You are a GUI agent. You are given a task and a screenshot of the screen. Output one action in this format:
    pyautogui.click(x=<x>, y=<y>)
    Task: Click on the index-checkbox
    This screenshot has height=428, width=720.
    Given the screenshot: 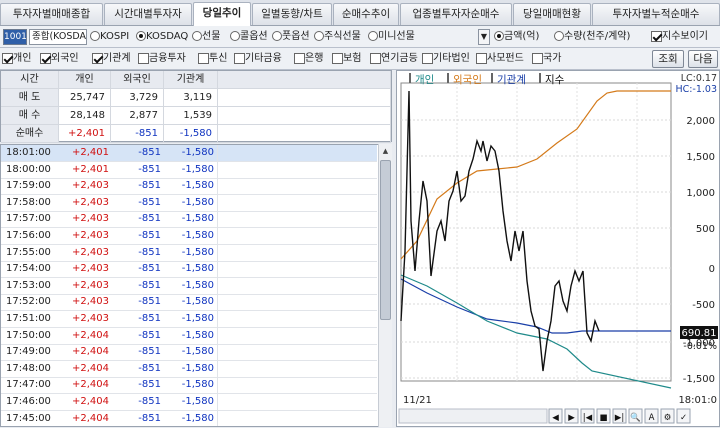 What is the action you would take?
    pyautogui.click(x=656, y=36)
    